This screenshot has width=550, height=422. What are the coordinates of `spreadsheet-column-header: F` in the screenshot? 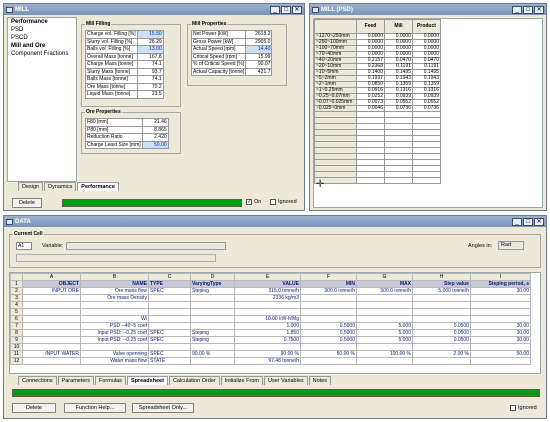 It's located at (328, 277).